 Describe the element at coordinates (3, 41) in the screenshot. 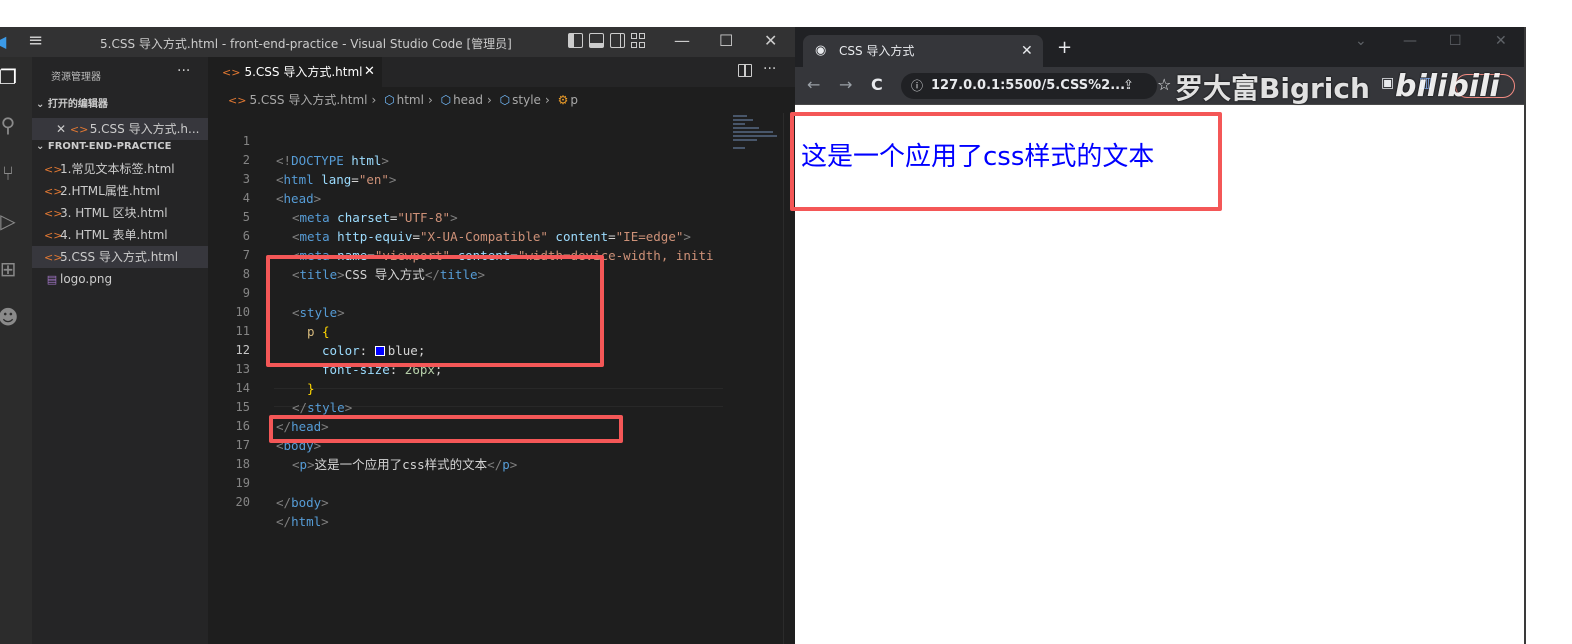

I see `vscode-logo-icon: ◀` at that location.